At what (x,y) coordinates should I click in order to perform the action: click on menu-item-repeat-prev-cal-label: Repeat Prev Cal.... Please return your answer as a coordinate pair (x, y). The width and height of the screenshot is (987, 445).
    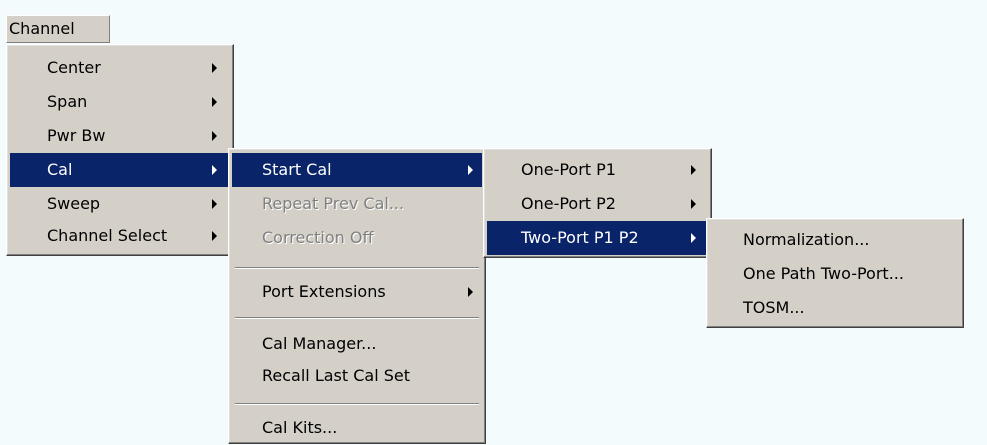
    Looking at the image, I should click on (333, 203).